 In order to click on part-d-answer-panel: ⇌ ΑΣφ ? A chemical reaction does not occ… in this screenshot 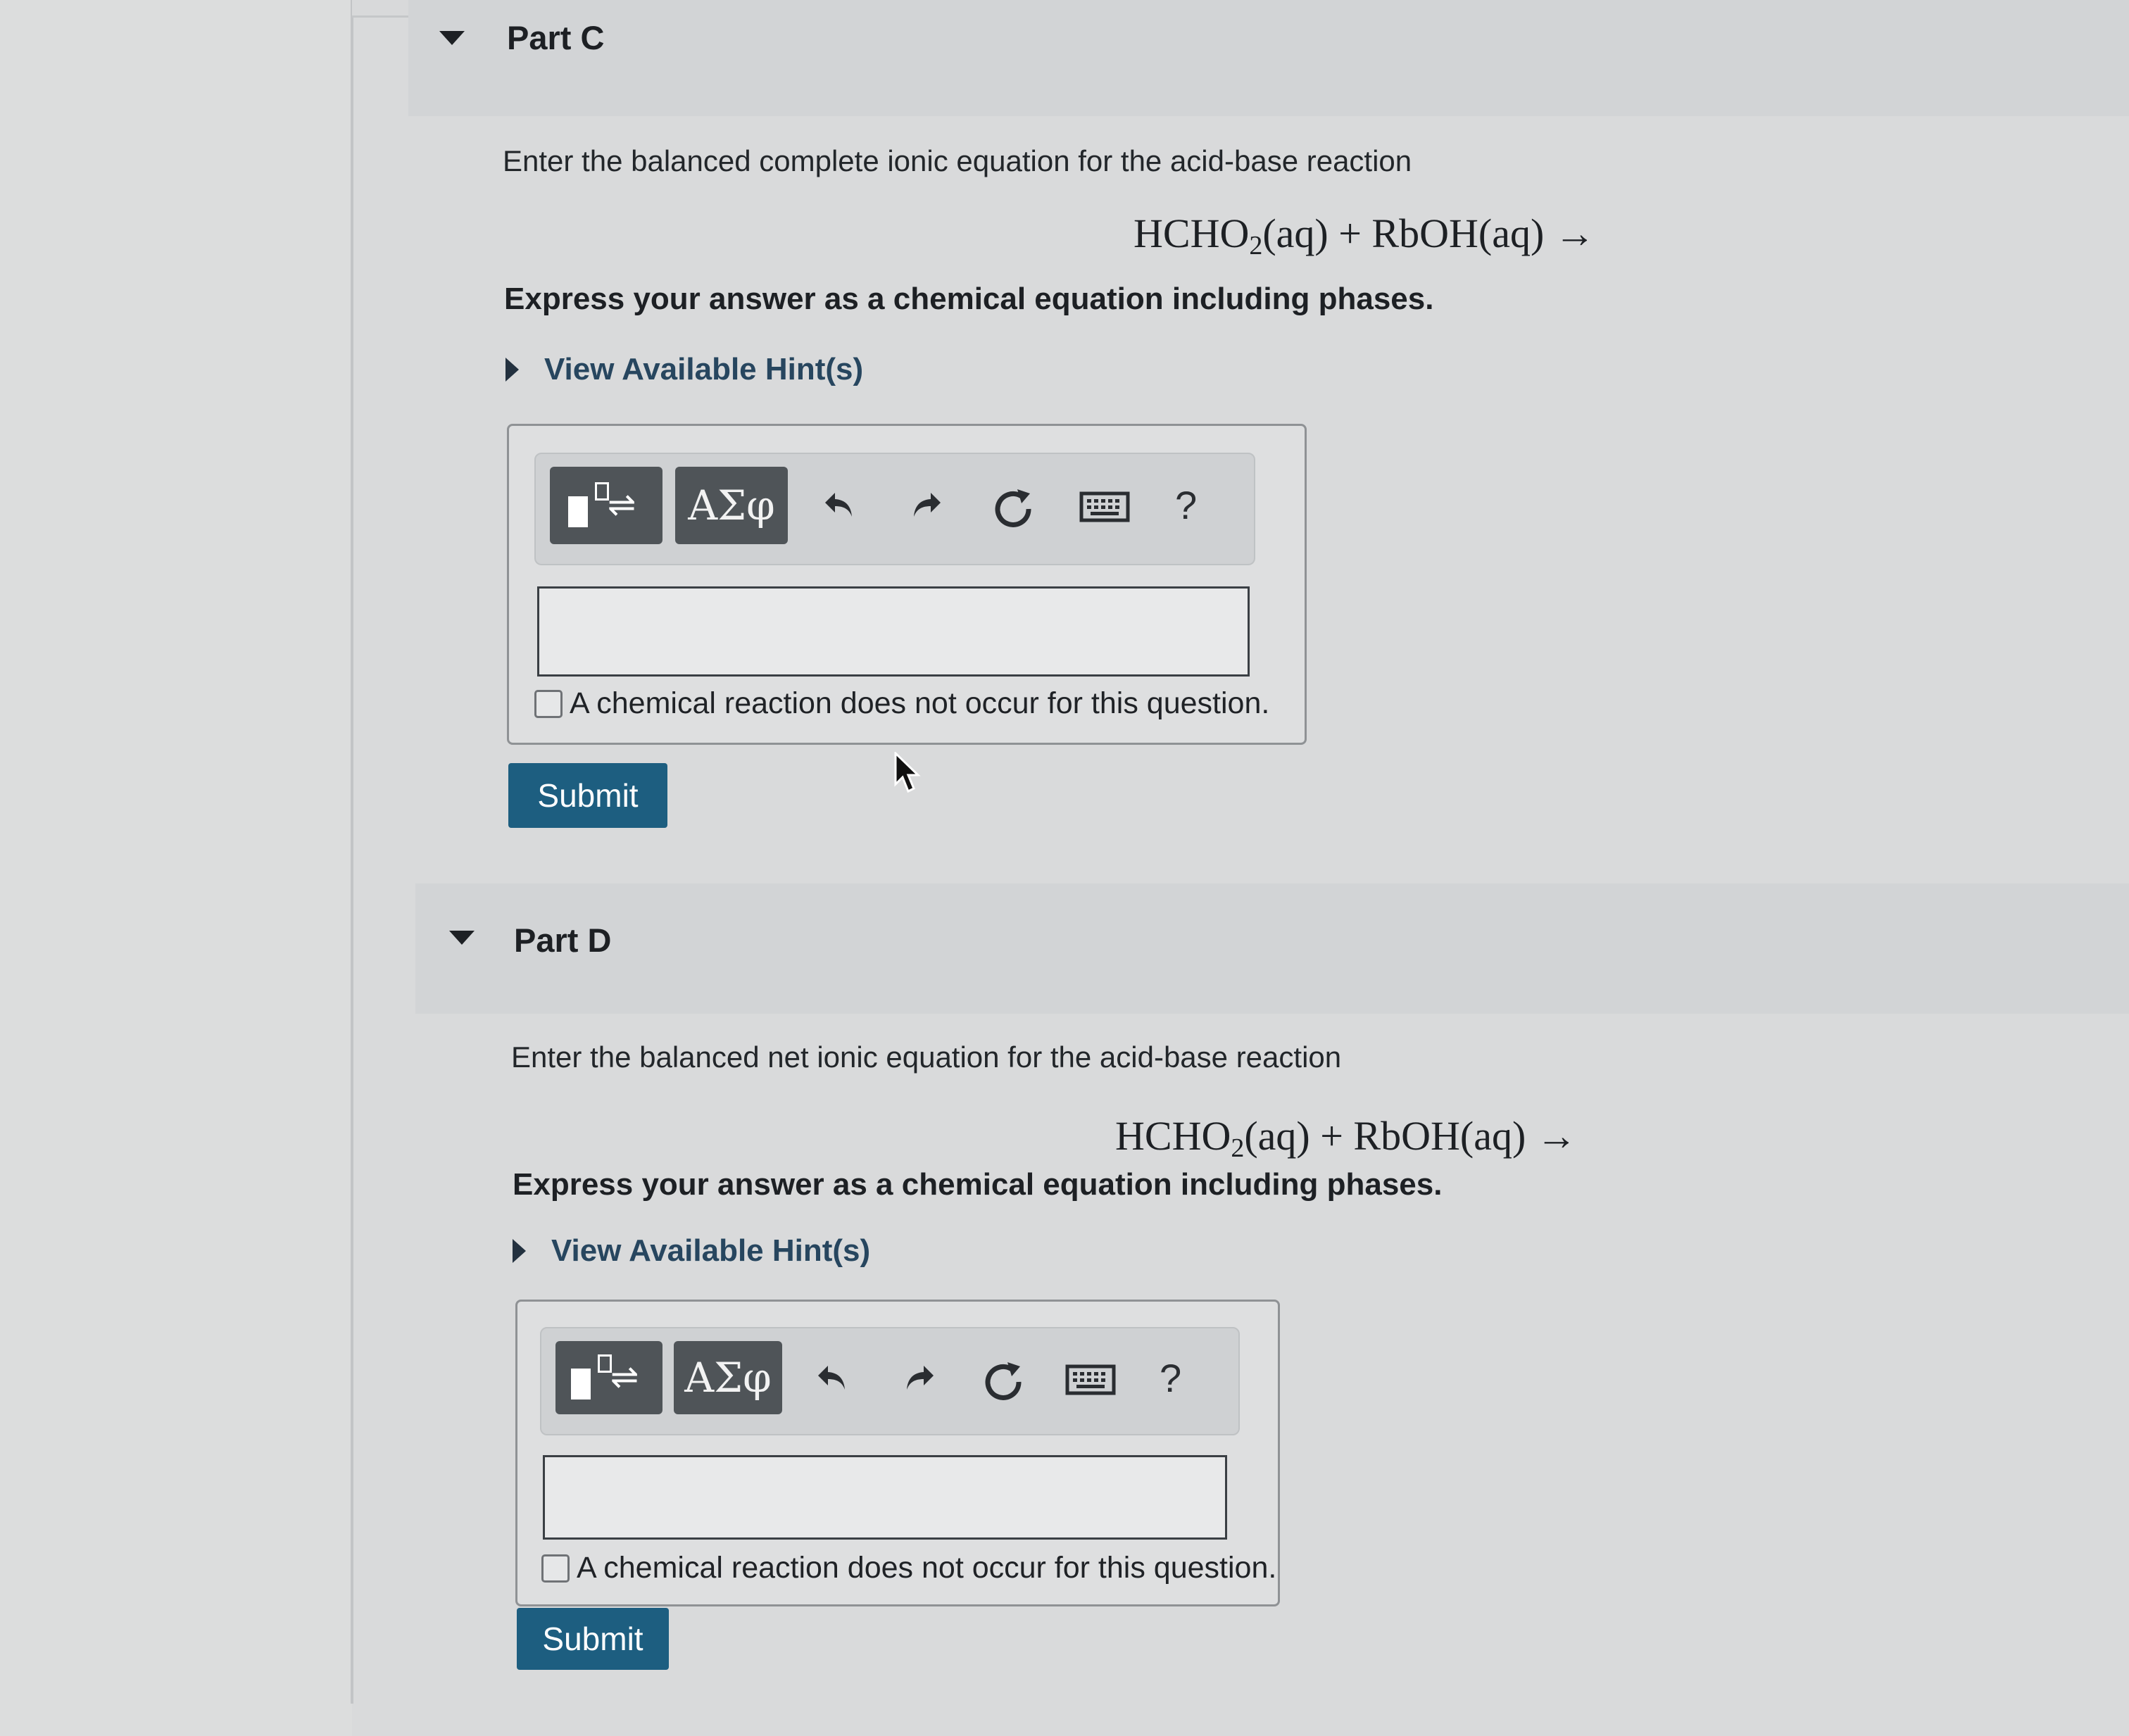, I will do `click(897, 1453)`.